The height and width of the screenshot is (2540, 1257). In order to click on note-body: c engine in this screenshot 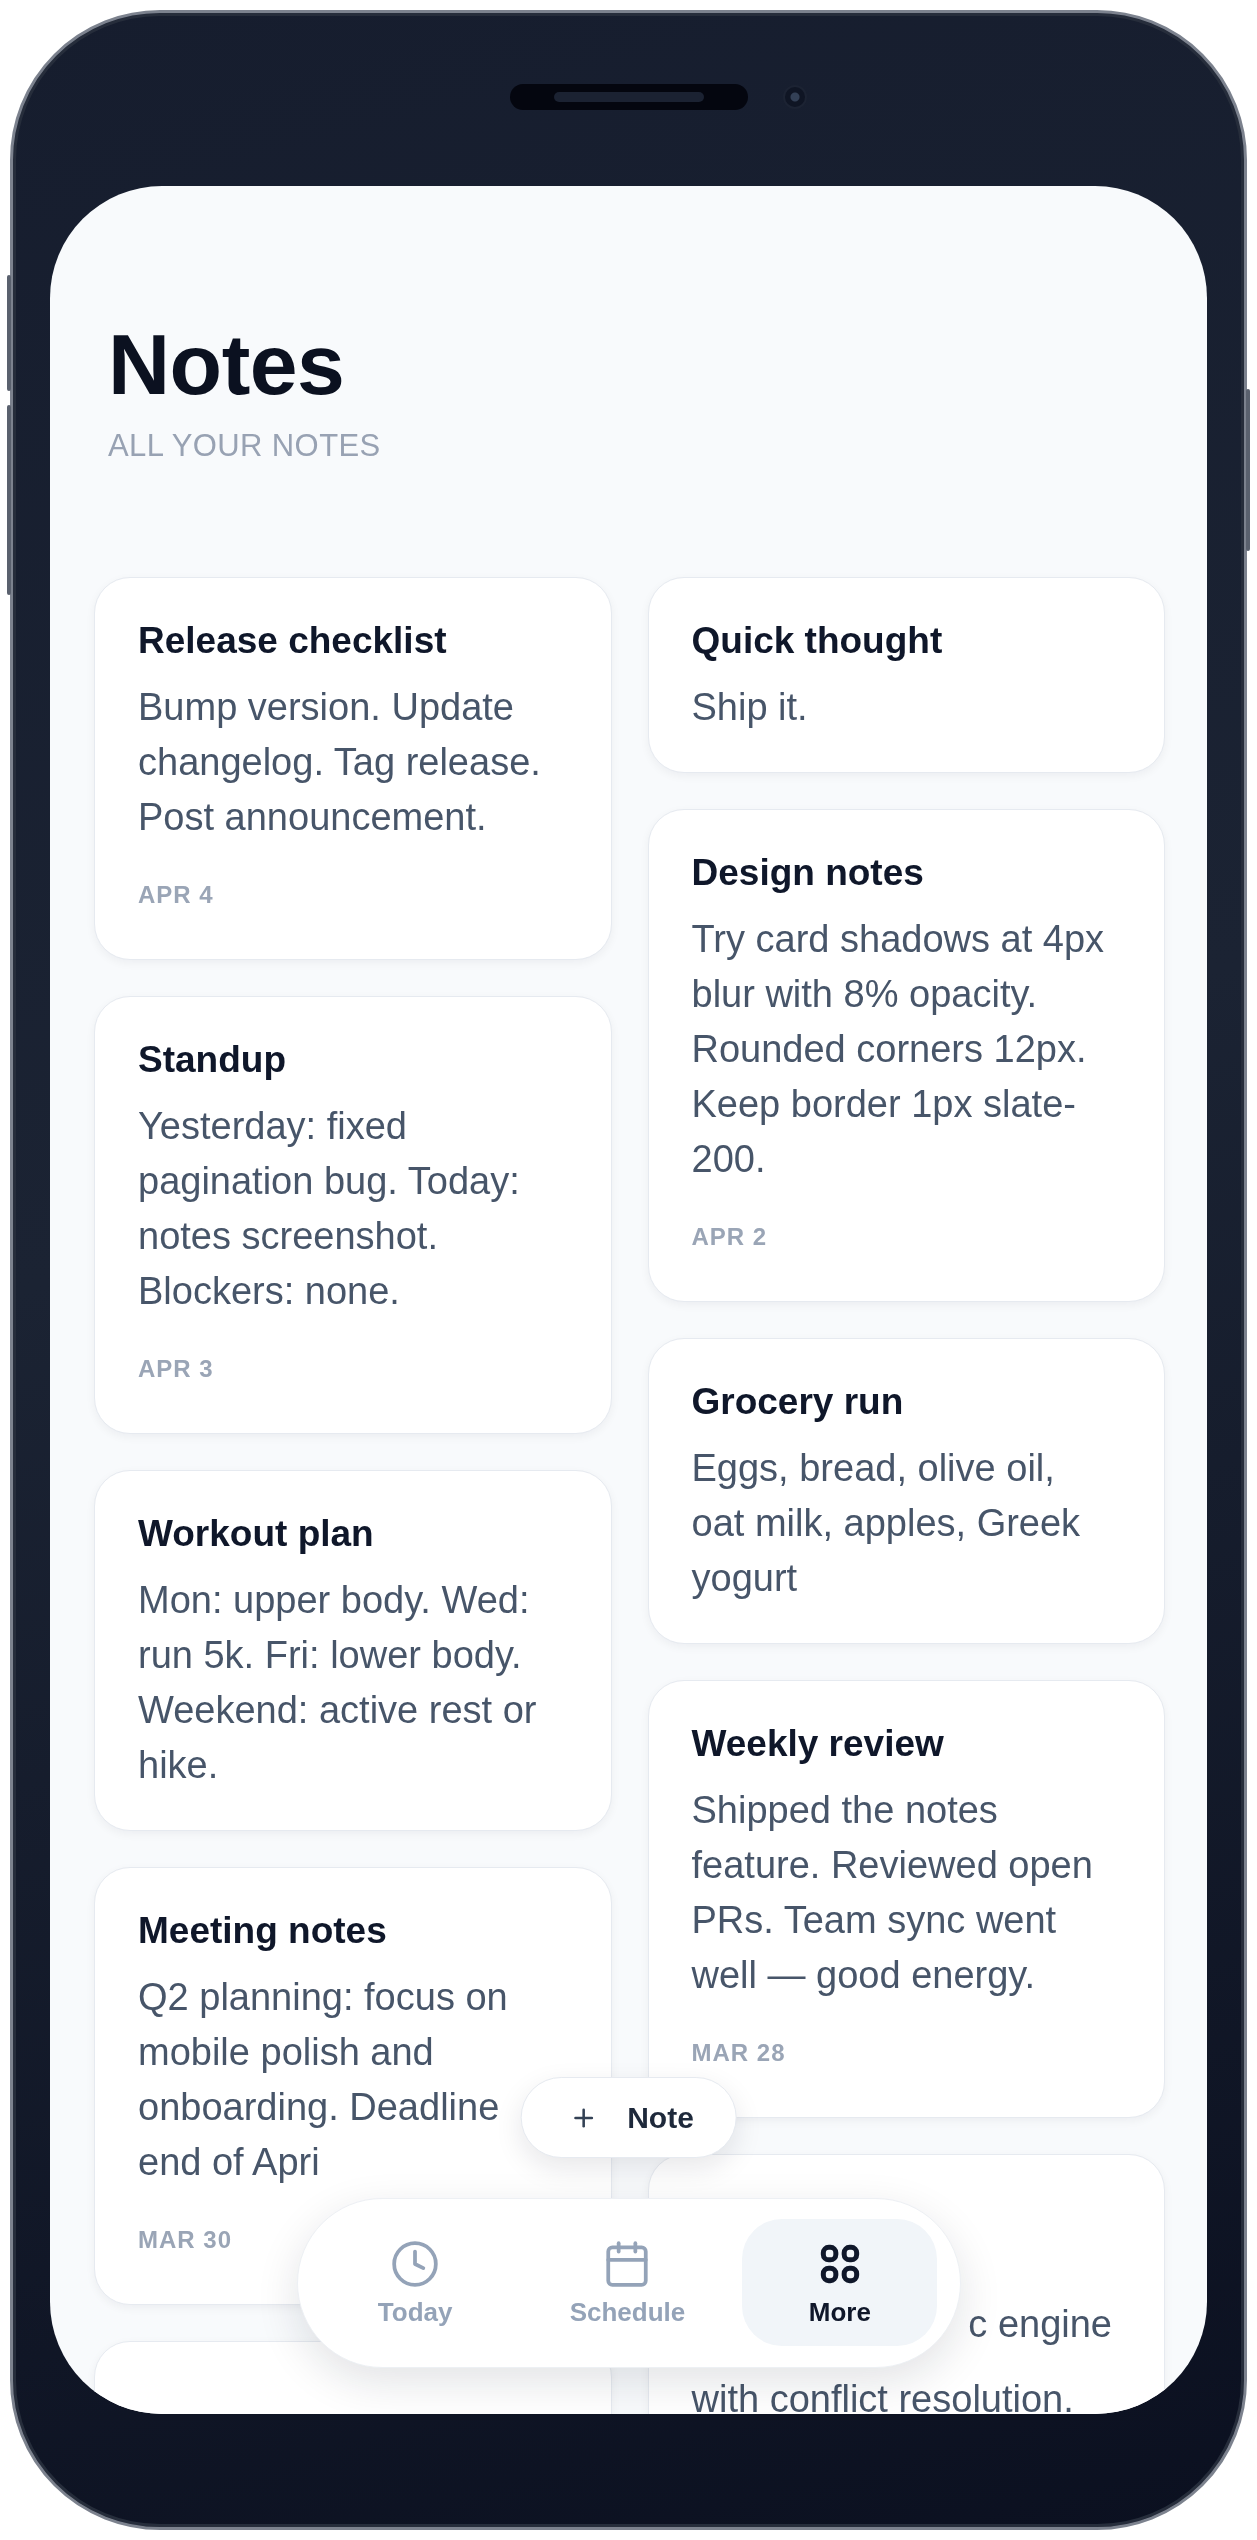, I will do `click(1040, 2324)`.